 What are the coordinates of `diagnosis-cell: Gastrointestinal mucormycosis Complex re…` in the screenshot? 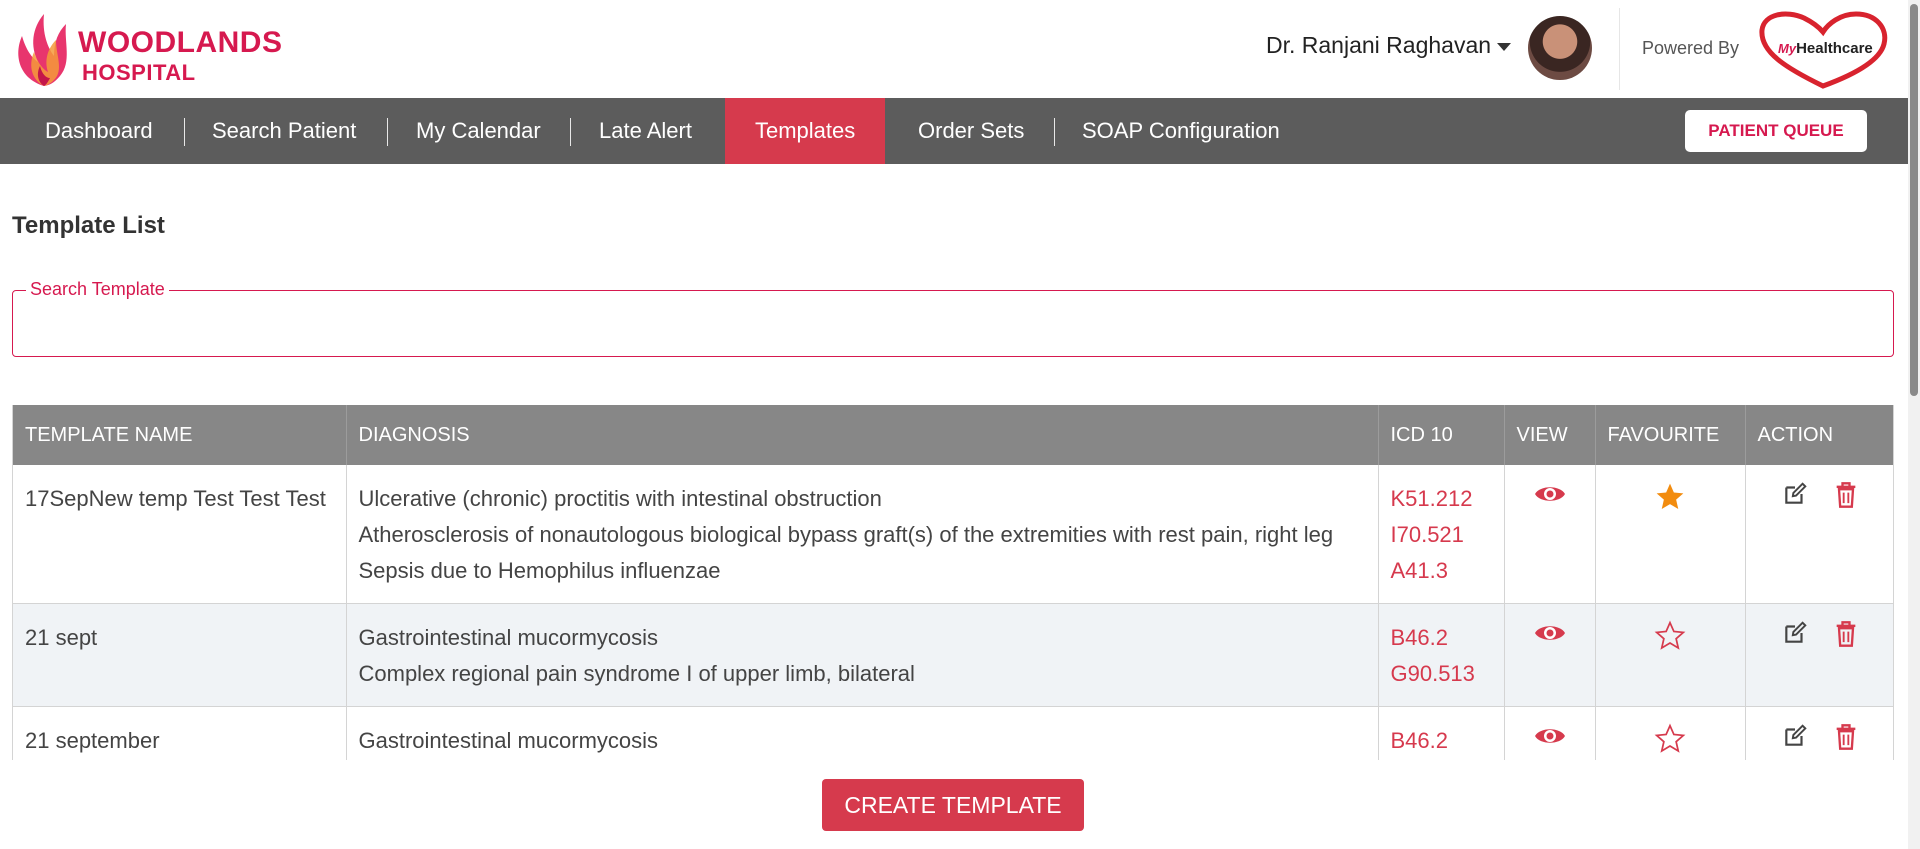 It's located at (862, 655).